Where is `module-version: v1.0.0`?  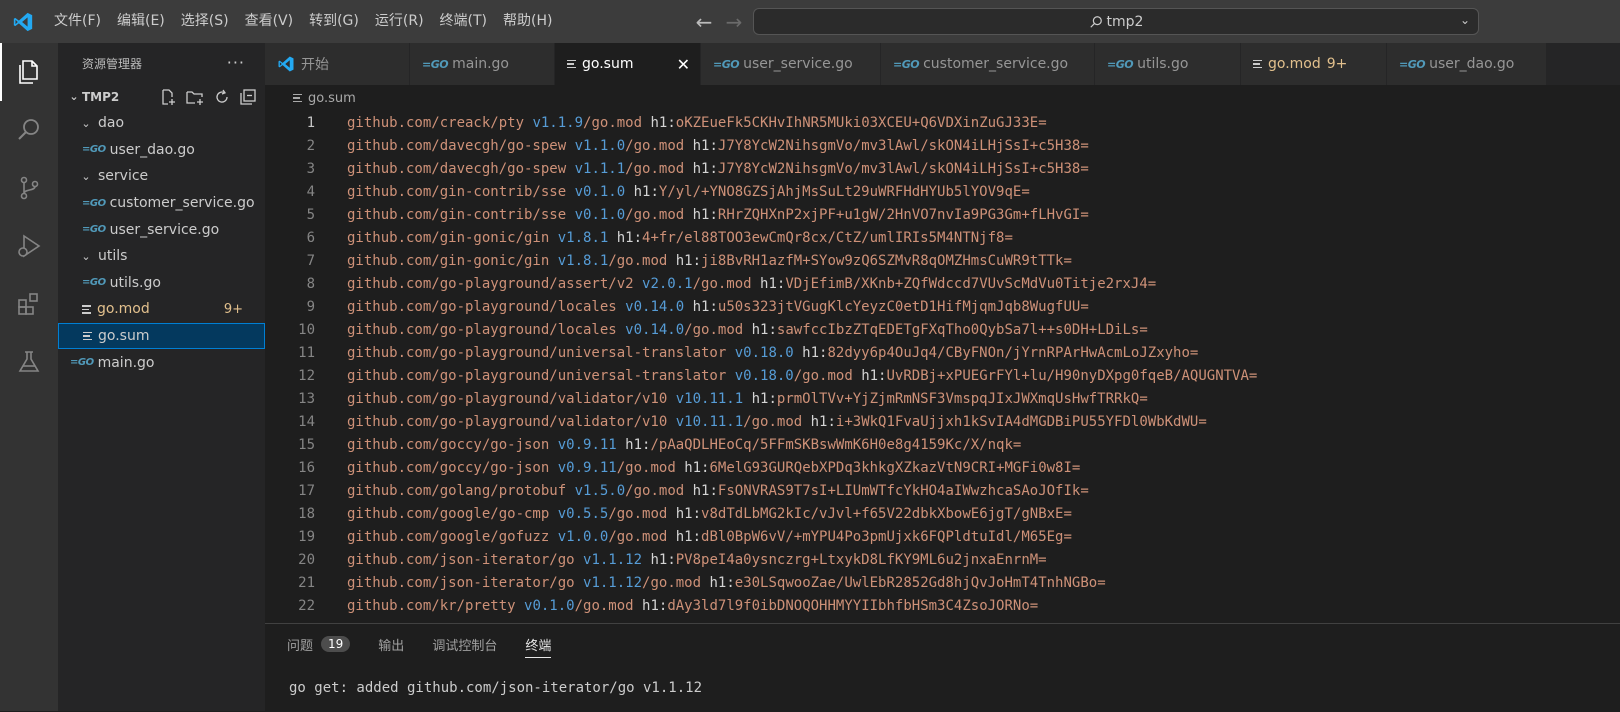 module-version: v1.0.0 is located at coordinates (583, 536).